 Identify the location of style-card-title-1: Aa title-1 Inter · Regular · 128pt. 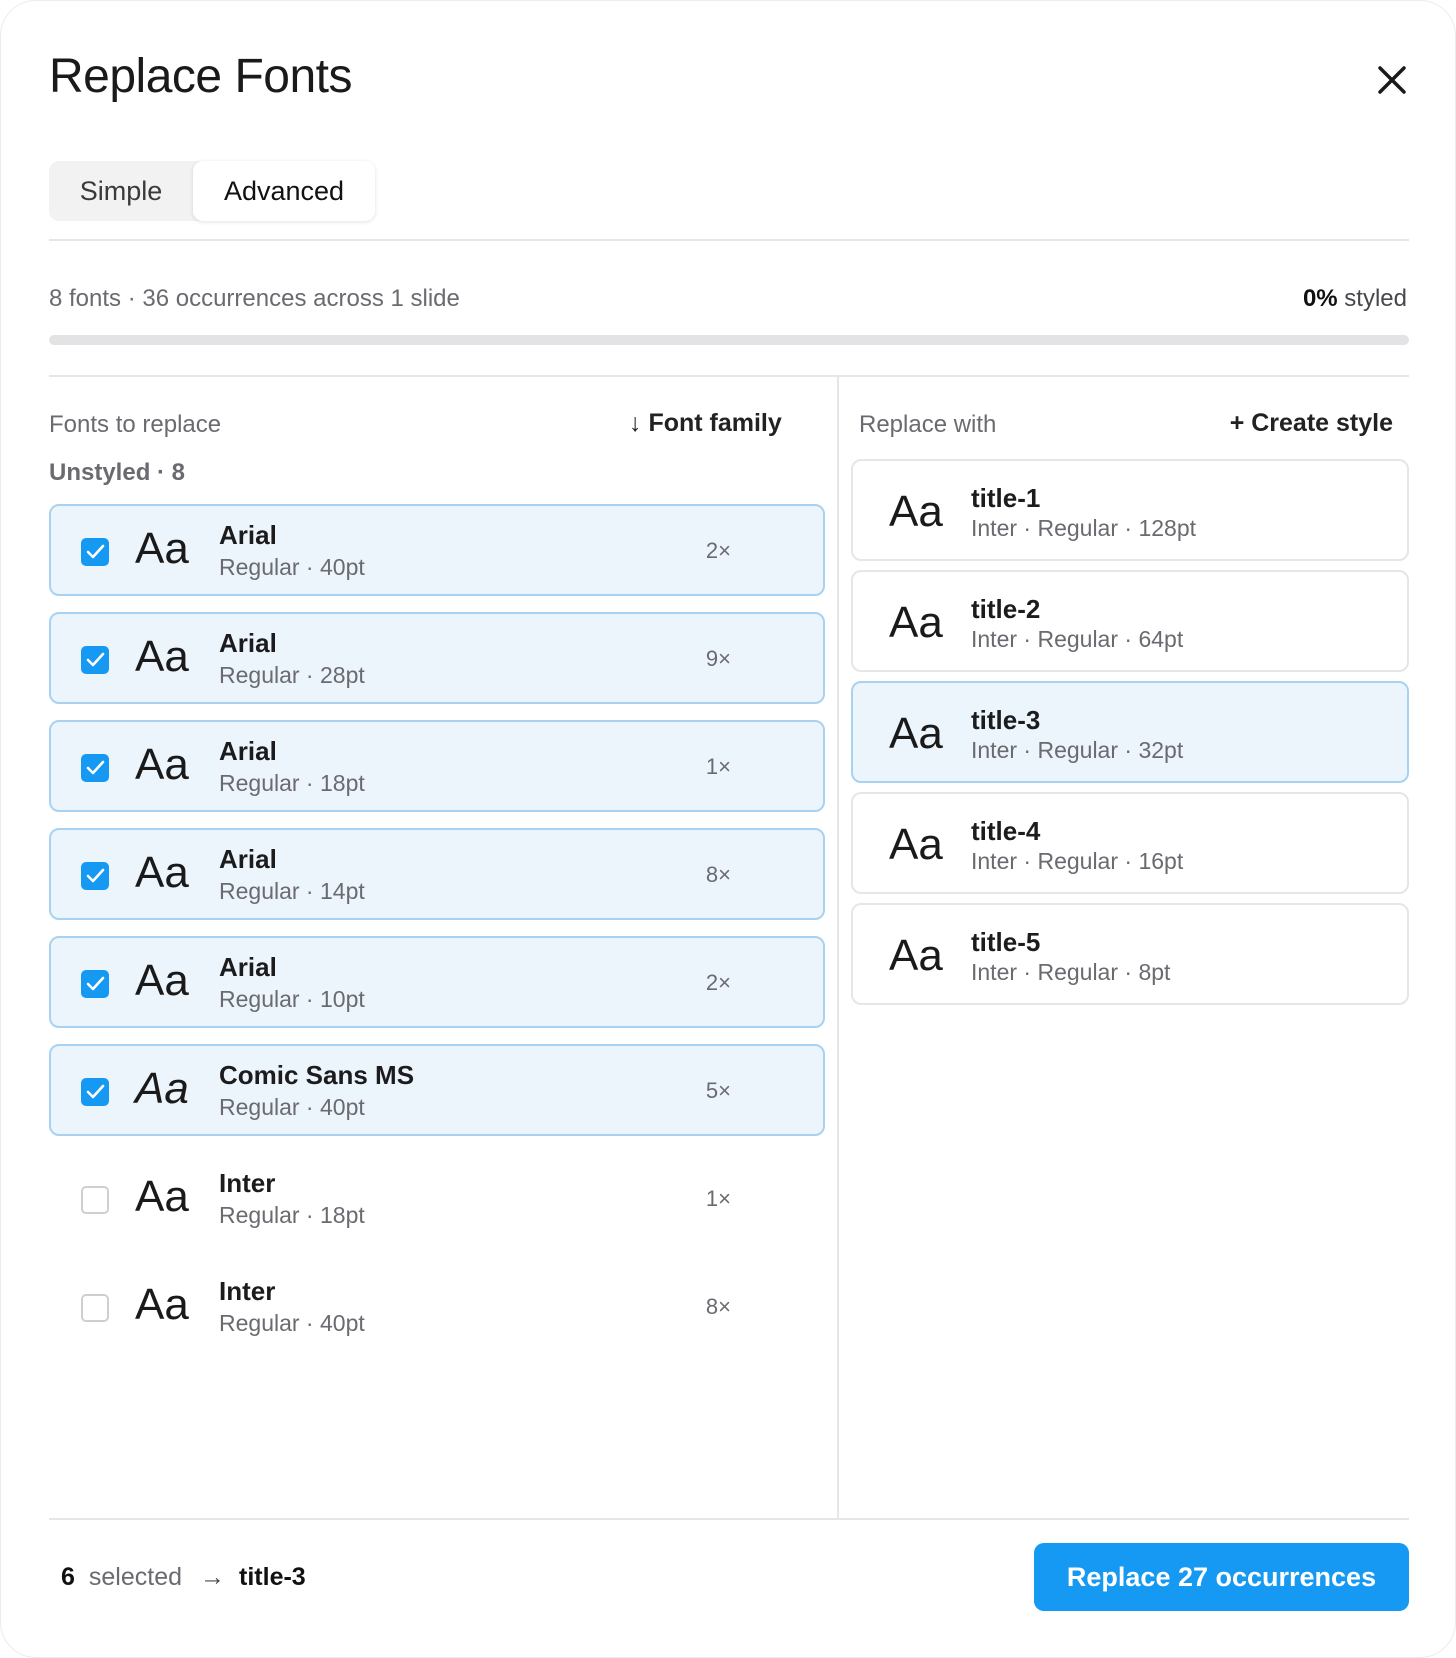
(1130, 510).